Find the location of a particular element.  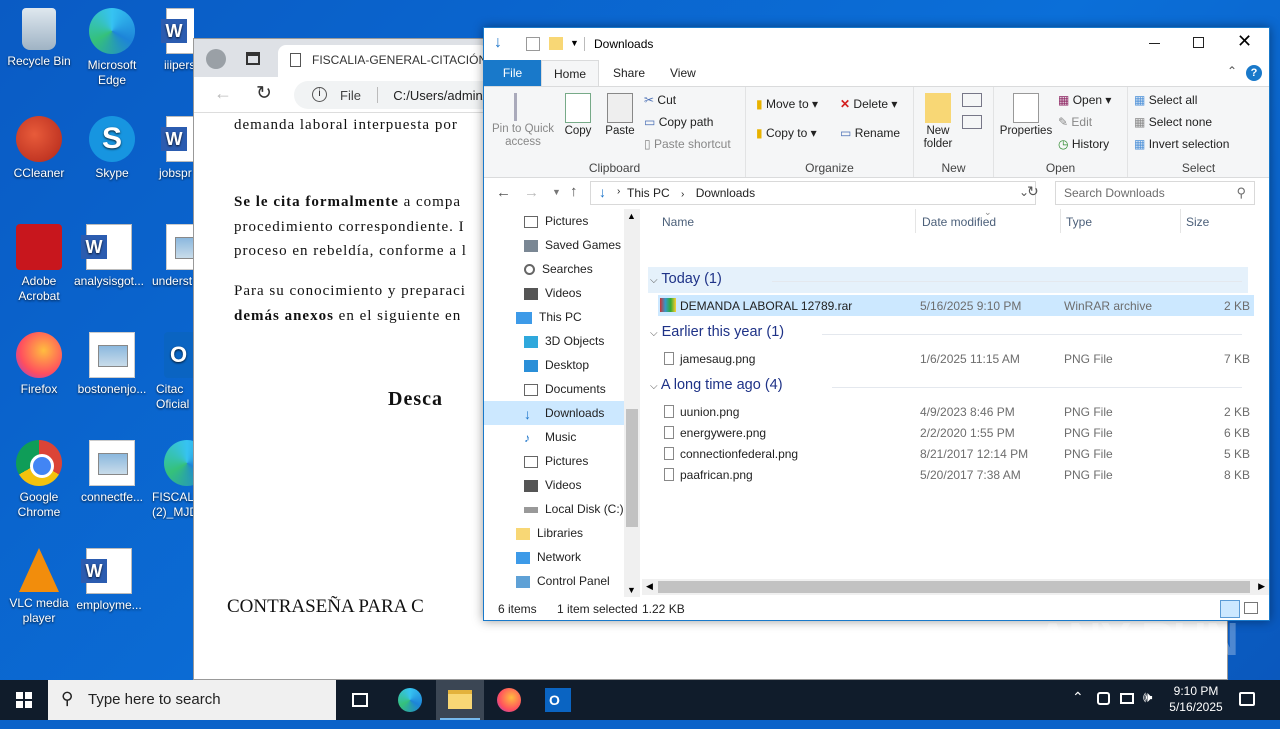

desktop-icon-fiscalia: FISCALI (2)_MJD is located at coordinates (172, 480).